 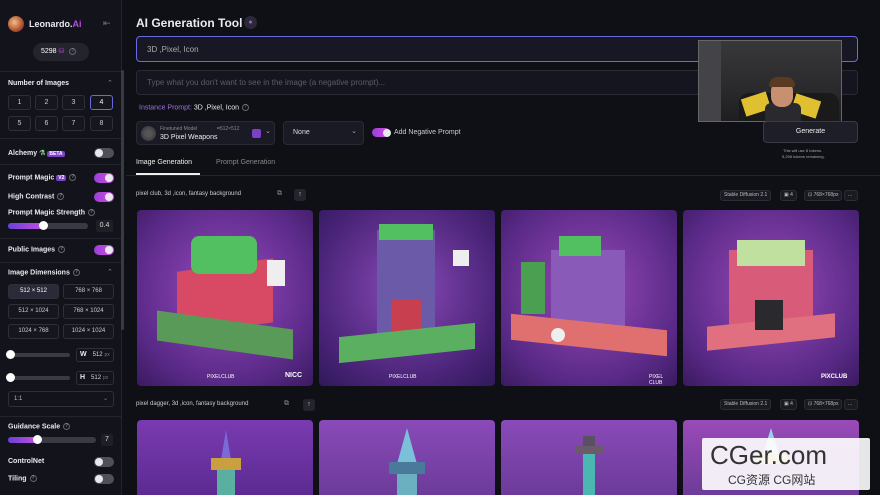 I want to click on height-field: H 512 px, so click(x=95, y=378).